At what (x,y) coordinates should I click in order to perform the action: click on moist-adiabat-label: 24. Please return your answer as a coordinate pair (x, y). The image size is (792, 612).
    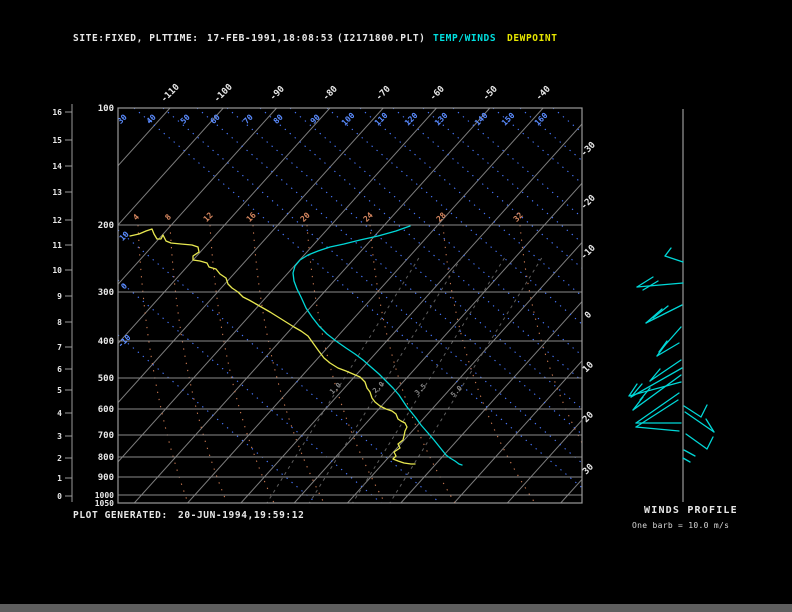
    Looking at the image, I should click on (368, 217).